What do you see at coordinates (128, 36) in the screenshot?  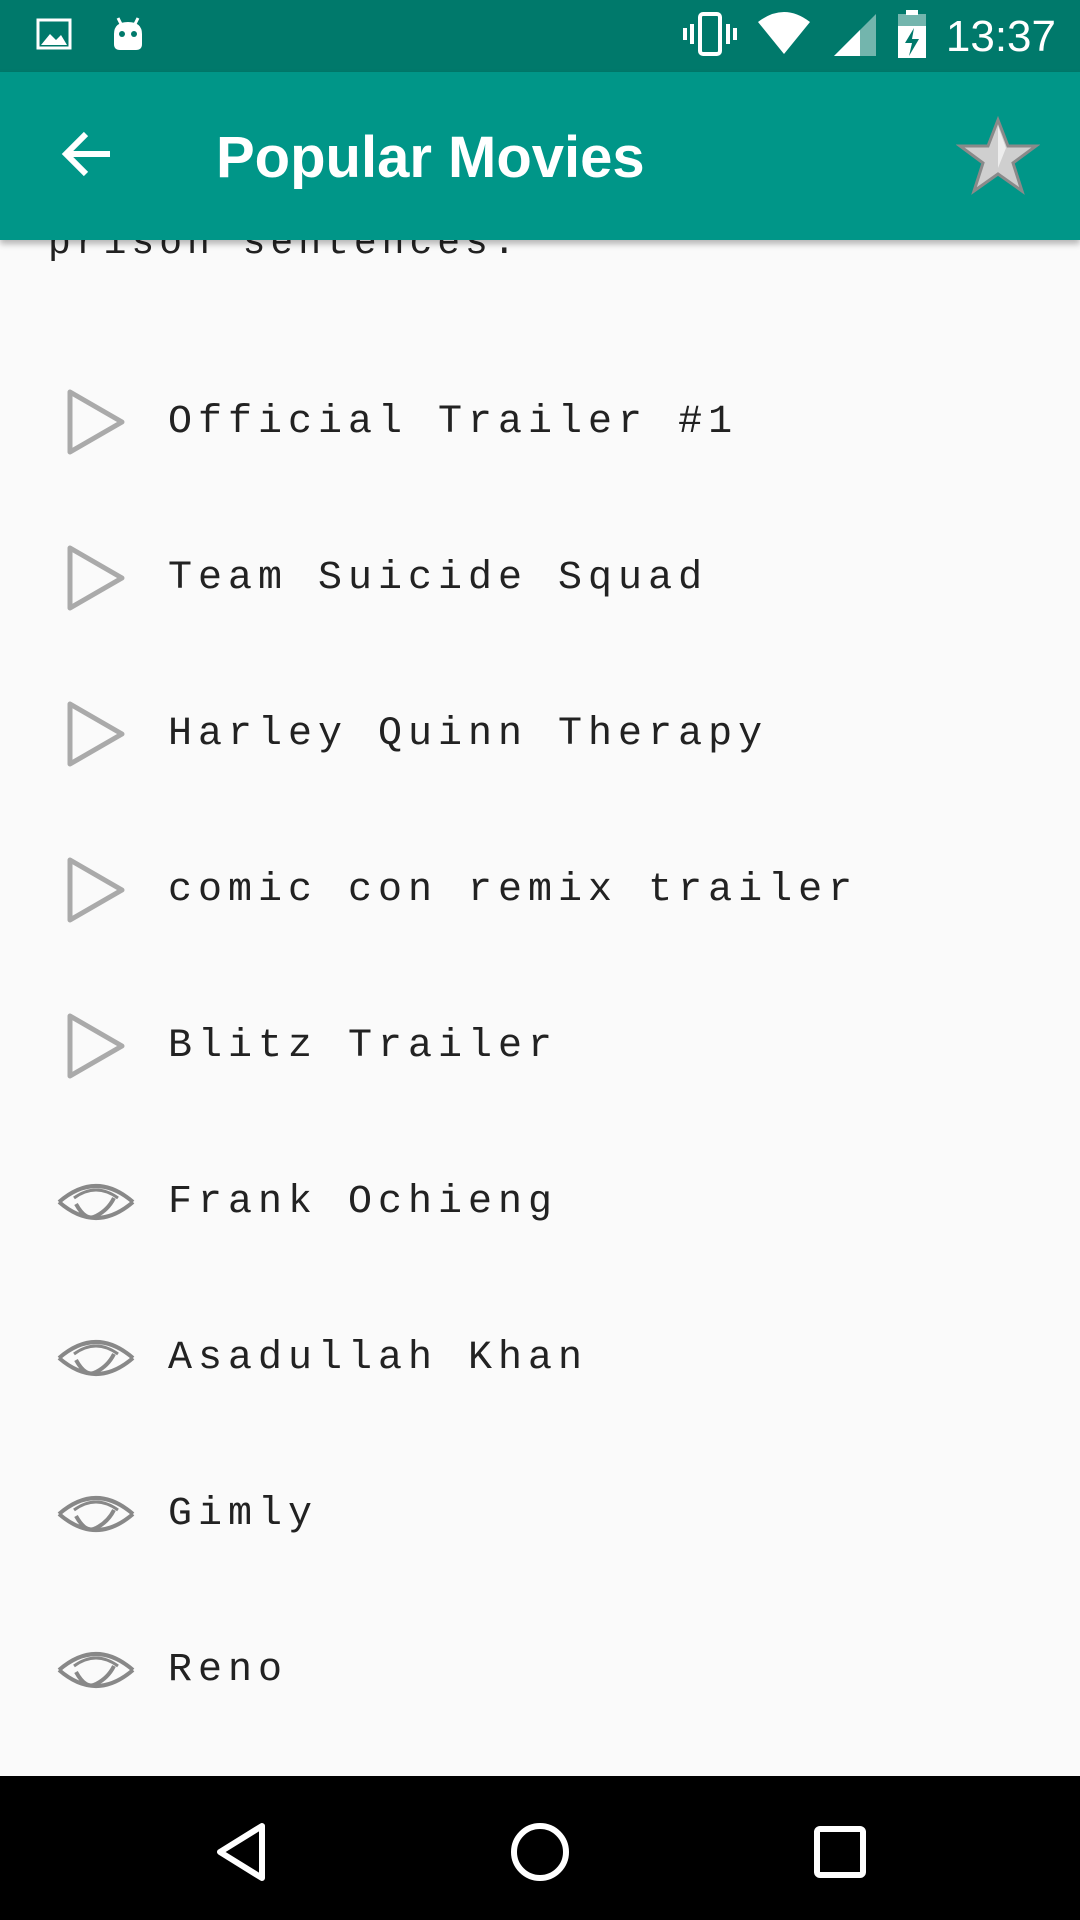 I see `android-notification-icon` at bounding box center [128, 36].